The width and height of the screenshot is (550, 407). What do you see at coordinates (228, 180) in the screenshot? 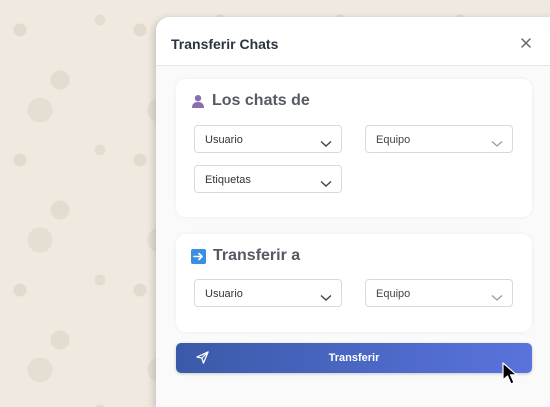
I see `source-tags-select-value: Etiquetas` at bounding box center [228, 180].